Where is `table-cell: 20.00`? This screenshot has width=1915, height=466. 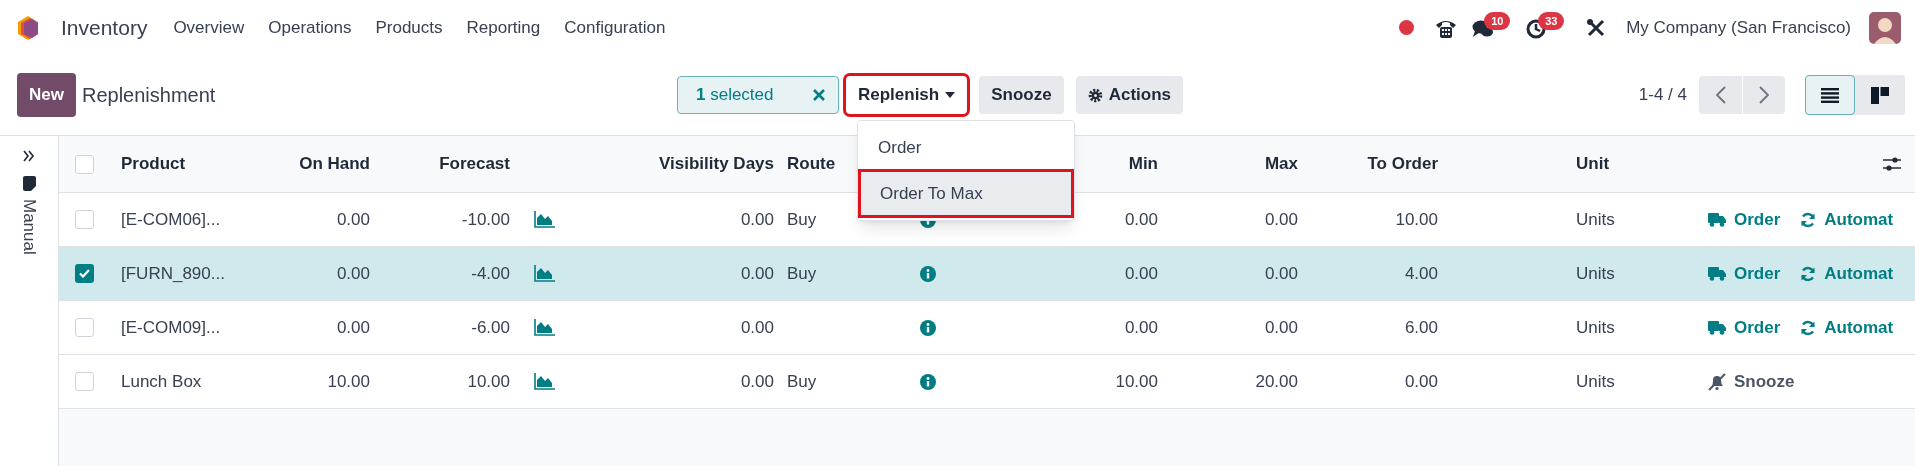 table-cell: 20.00 is located at coordinates (1276, 381).